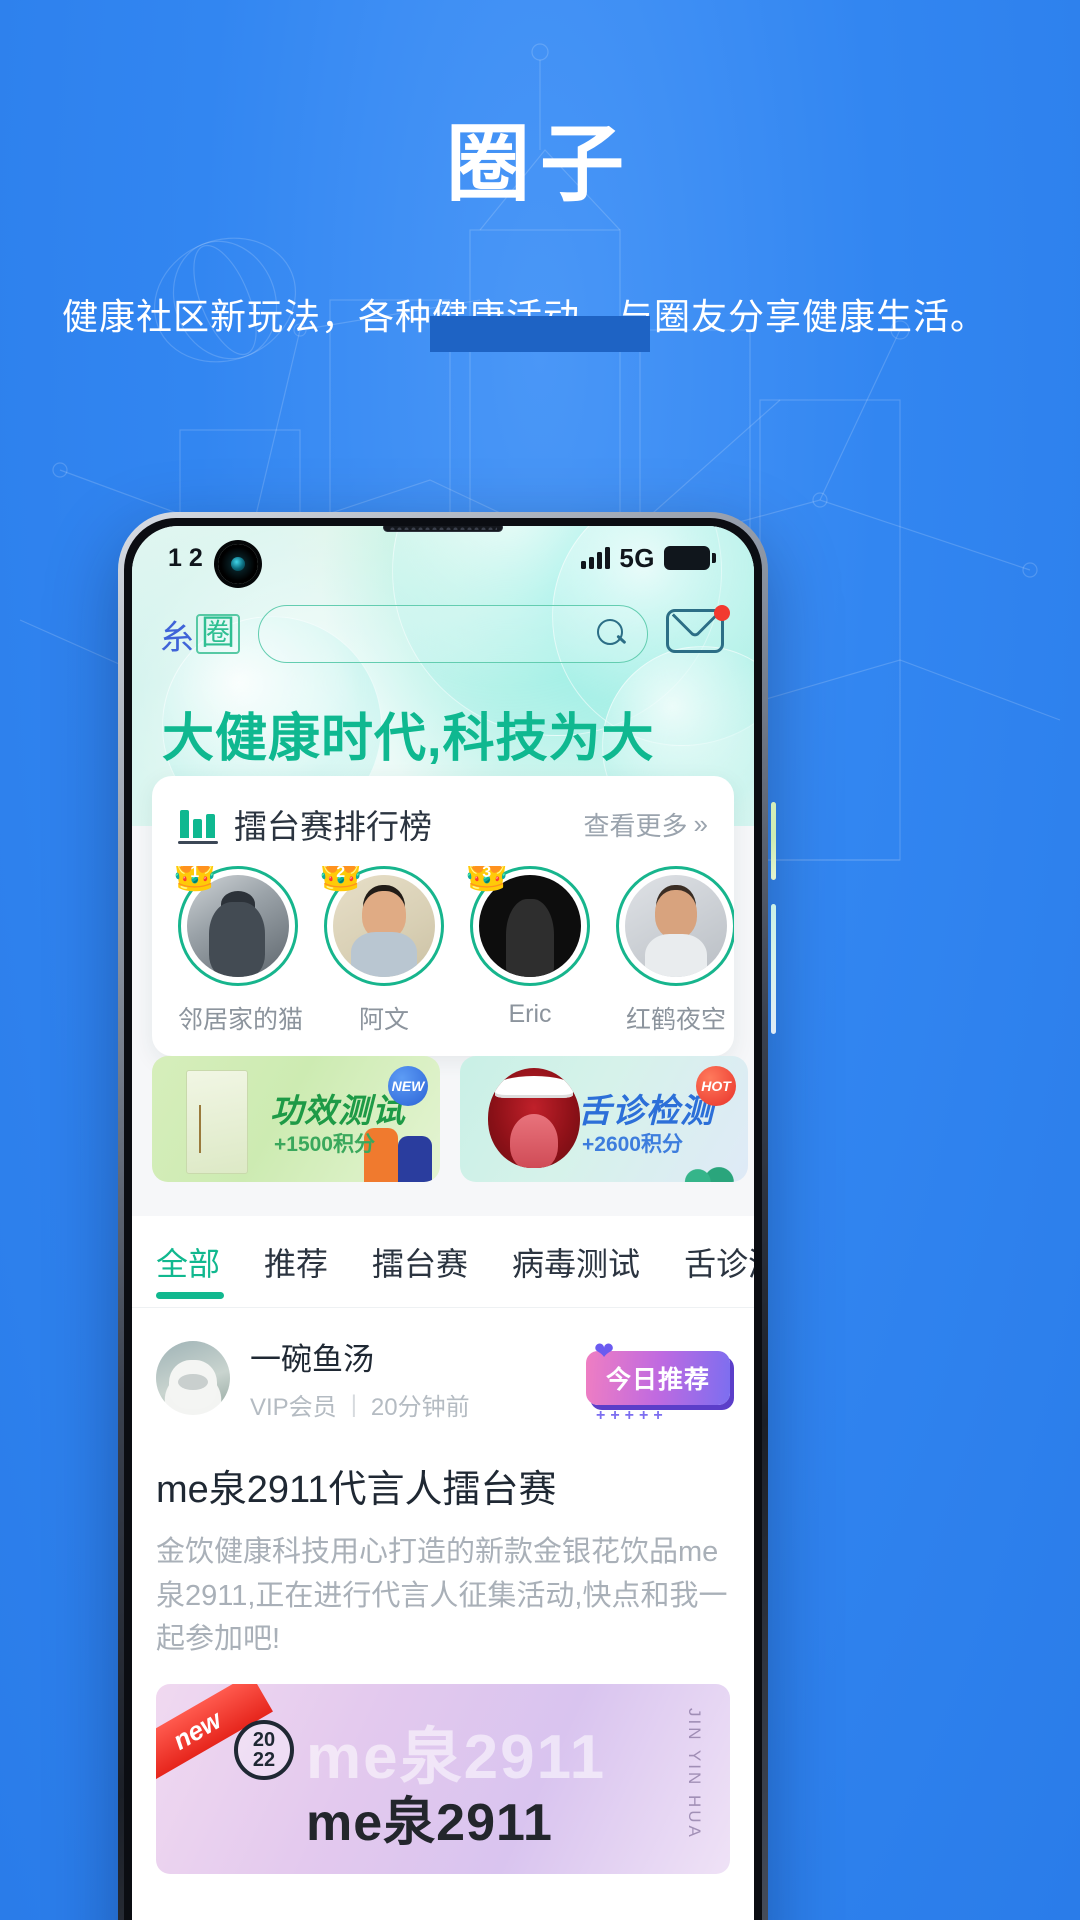 This screenshot has width=1080, height=1920. I want to click on banner-tongue-diagnosis: HOT 舌诊检测 +2600积分, so click(604, 1119).